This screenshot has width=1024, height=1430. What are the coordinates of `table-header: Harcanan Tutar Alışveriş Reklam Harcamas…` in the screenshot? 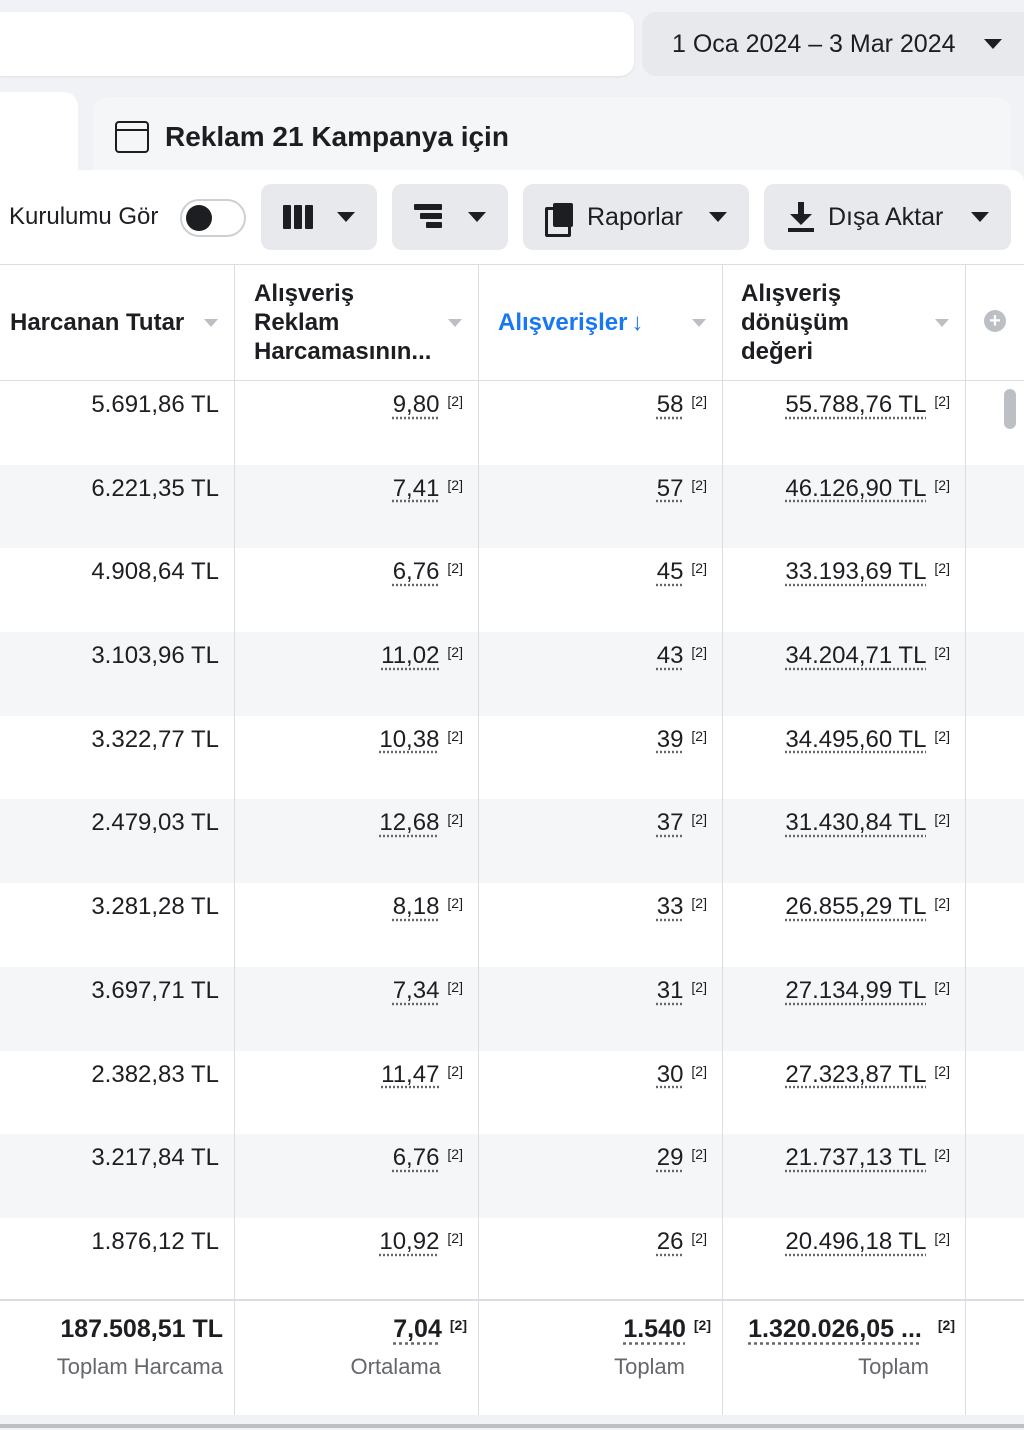 It's located at (512, 322).